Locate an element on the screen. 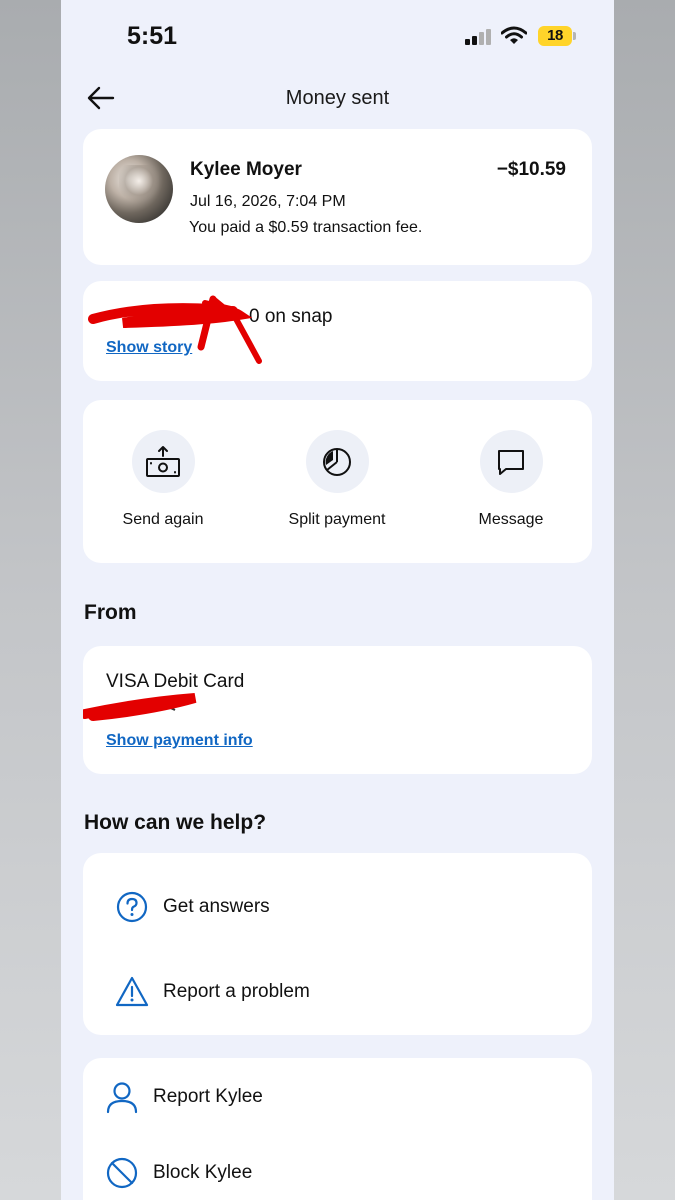 The image size is (675, 1200). pie-chart-icon is located at coordinates (337, 461).